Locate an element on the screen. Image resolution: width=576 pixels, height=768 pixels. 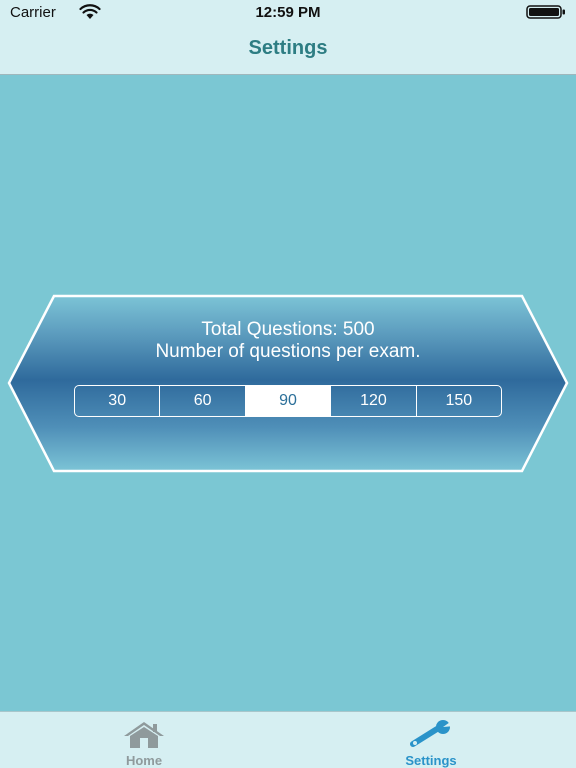
tab-settings: Settings is located at coordinates (431, 740).